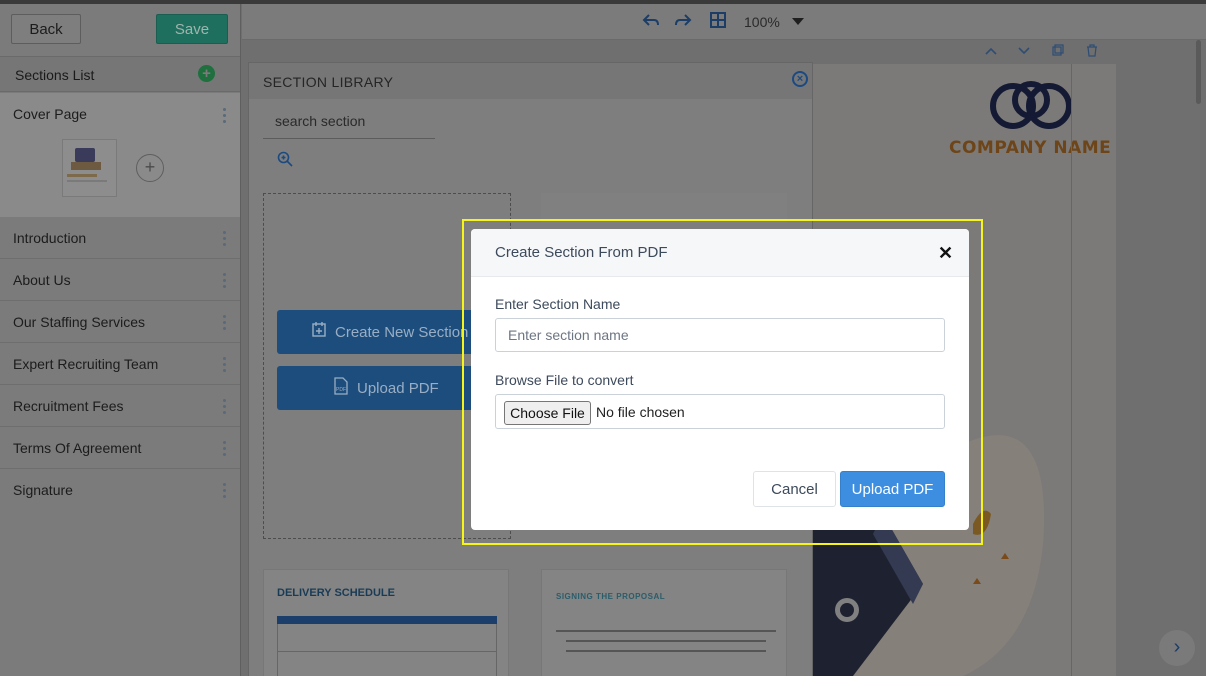  What do you see at coordinates (150, 168) in the screenshot?
I see `add-page-icon: +` at bounding box center [150, 168].